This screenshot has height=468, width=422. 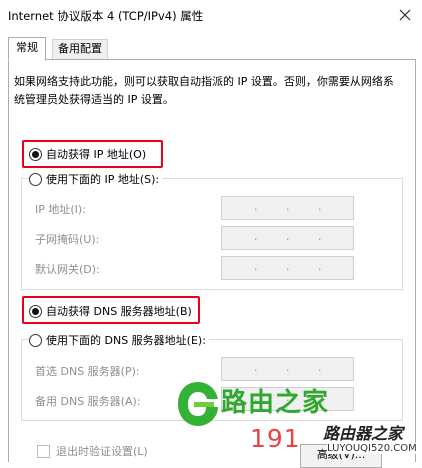 What do you see at coordinates (198, 404) in the screenshot?
I see `watermark-logo-icon` at bounding box center [198, 404].